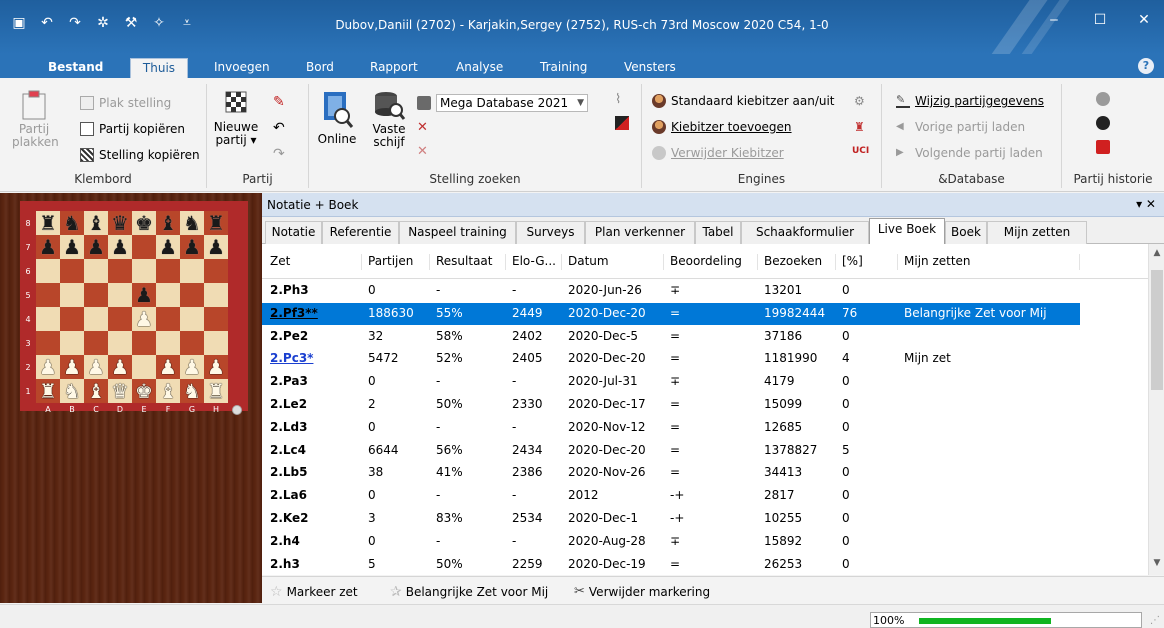 Image resolution: width=1164 pixels, height=628 pixels. I want to click on vorige-partij-button: ◀ Vorige partij laden, so click(960, 127).